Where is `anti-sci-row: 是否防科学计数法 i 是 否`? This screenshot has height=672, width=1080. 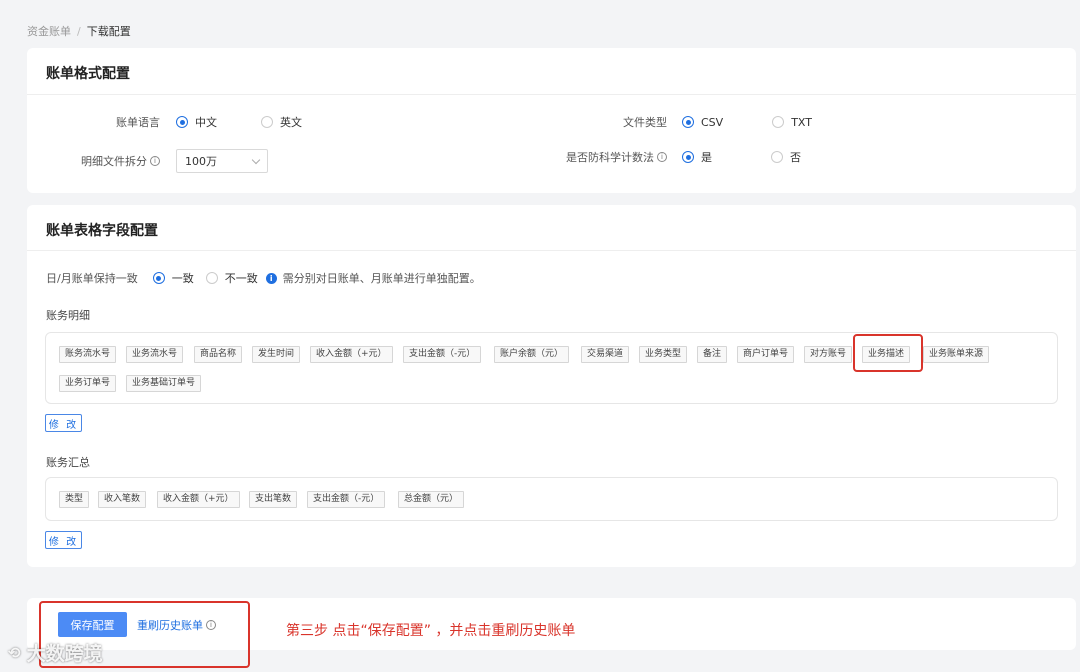 anti-sci-row: 是否防科学计数法 i 是 否 is located at coordinates (674, 157).